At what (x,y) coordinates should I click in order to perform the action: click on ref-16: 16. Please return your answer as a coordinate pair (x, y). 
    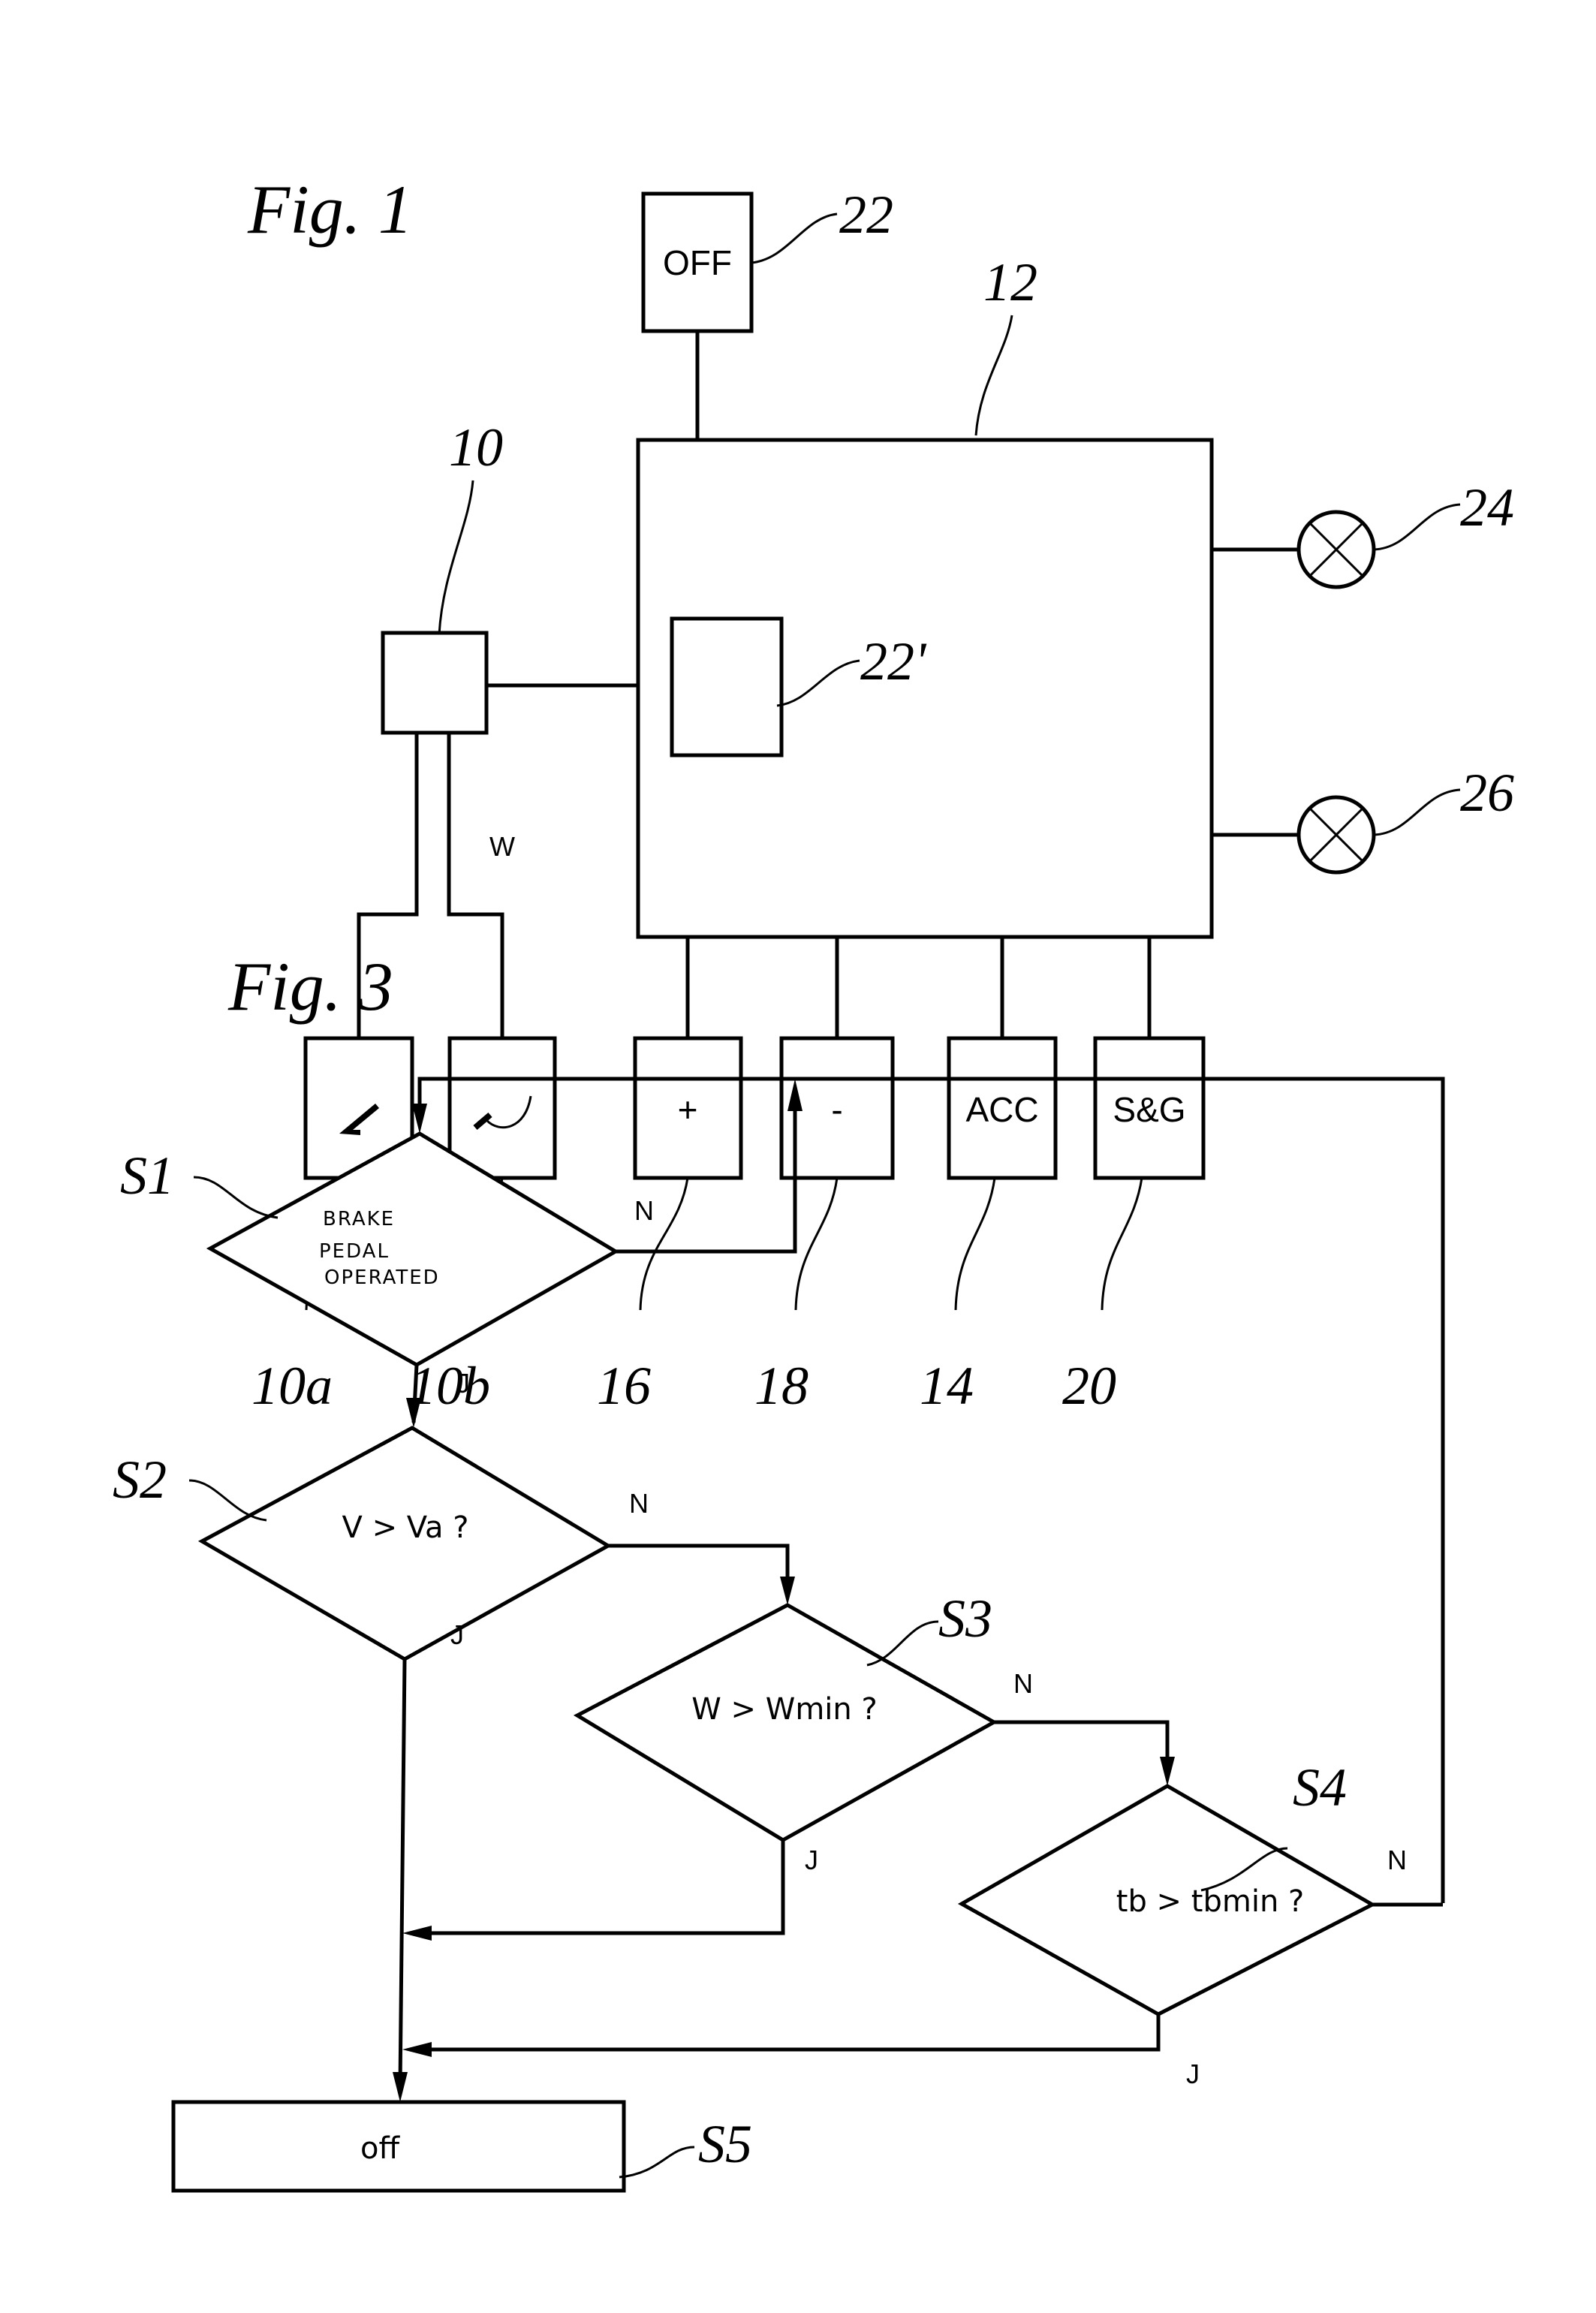
    Looking at the image, I should click on (624, 1386).